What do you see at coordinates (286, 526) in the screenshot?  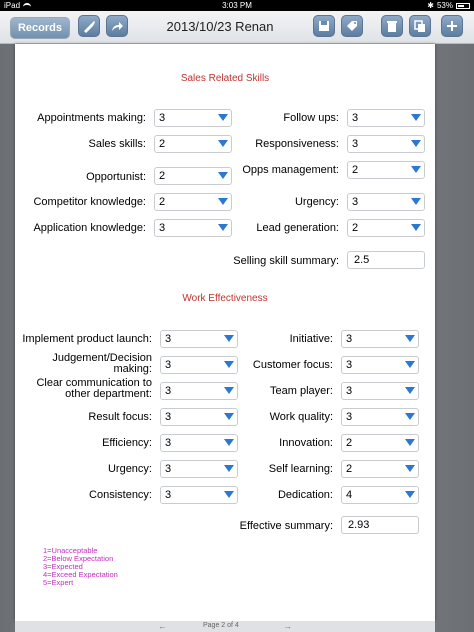 I see `effective-summary-label: Effective summary:` at bounding box center [286, 526].